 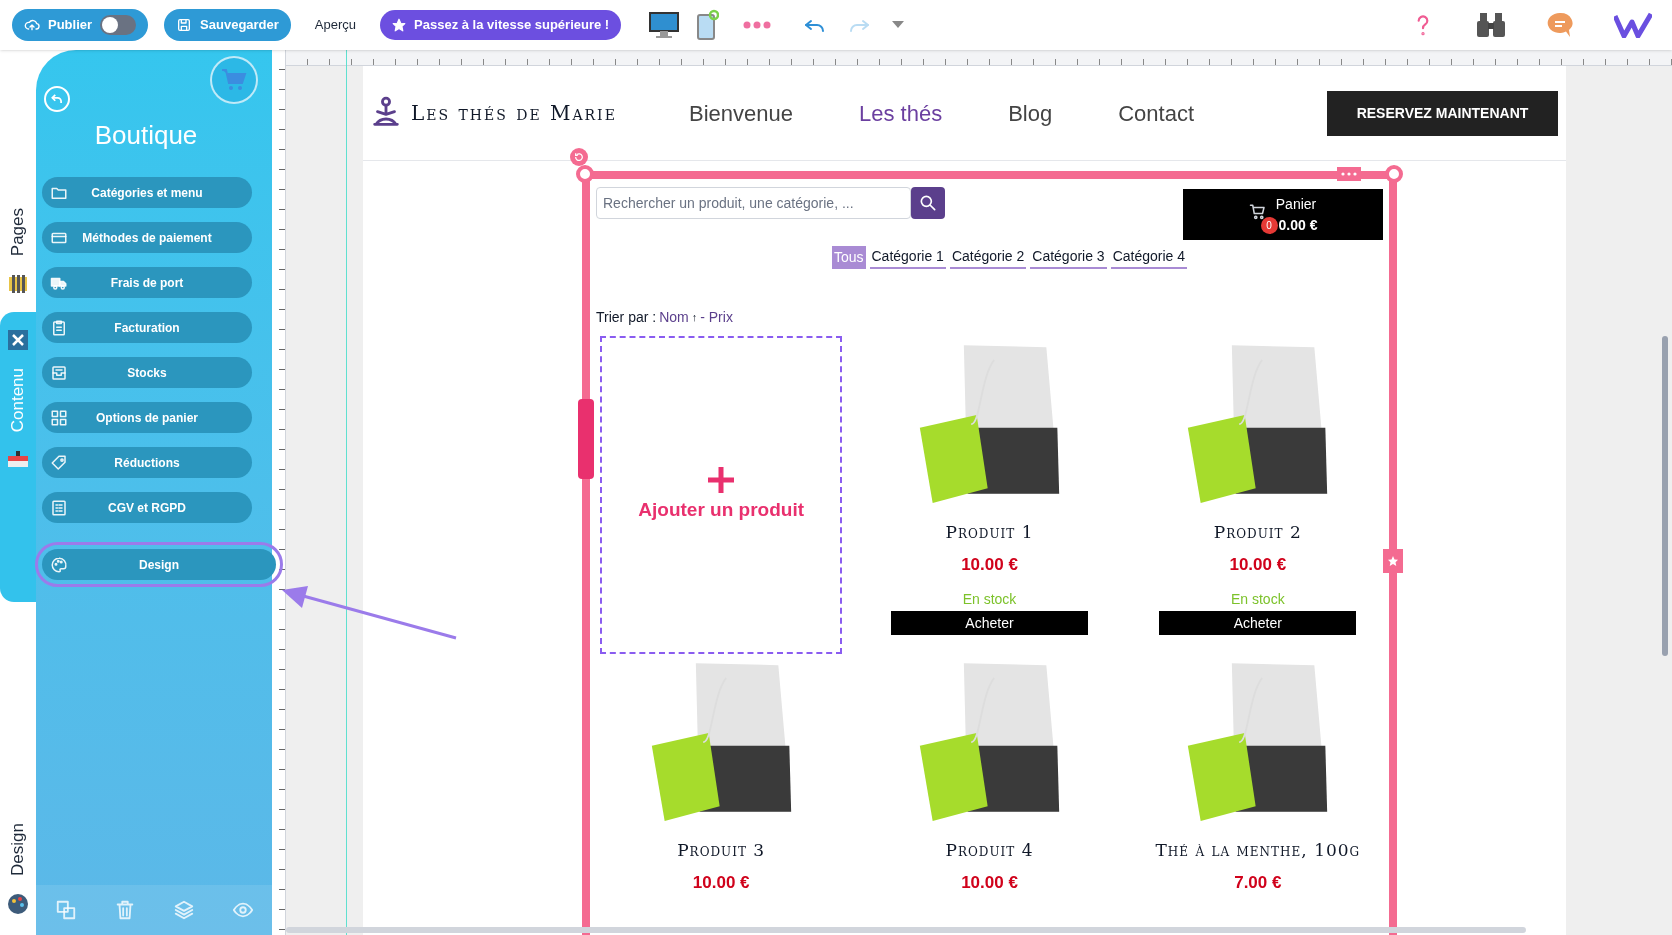 What do you see at coordinates (59, 372) in the screenshot?
I see `tray-icon` at bounding box center [59, 372].